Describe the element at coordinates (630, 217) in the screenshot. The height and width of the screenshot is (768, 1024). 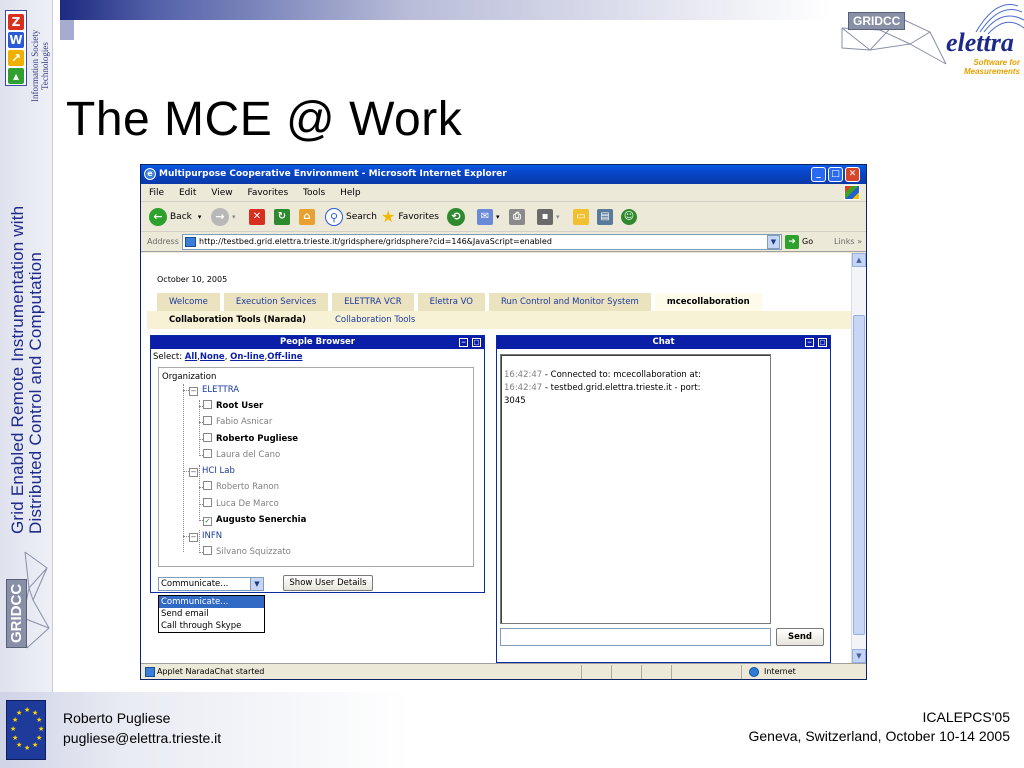
I see `messenger-button: ☺` at that location.